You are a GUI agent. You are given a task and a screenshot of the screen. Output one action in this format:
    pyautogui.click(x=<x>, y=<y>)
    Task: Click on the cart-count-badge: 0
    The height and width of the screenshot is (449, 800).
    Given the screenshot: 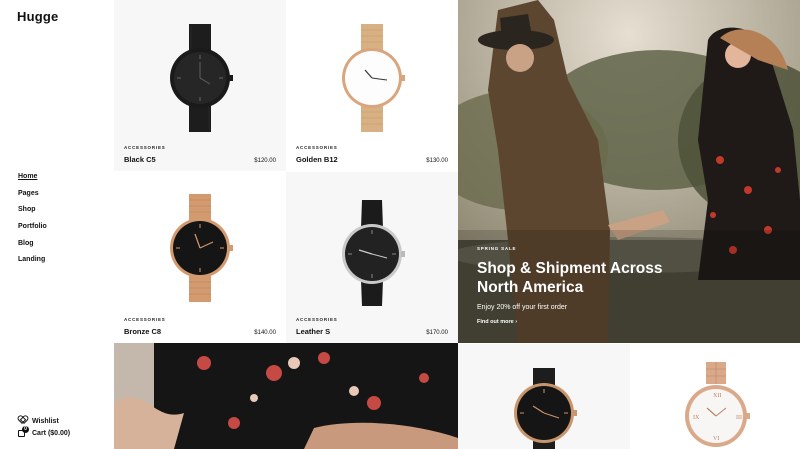 What is the action you would take?
    pyautogui.click(x=25, y=429)
    